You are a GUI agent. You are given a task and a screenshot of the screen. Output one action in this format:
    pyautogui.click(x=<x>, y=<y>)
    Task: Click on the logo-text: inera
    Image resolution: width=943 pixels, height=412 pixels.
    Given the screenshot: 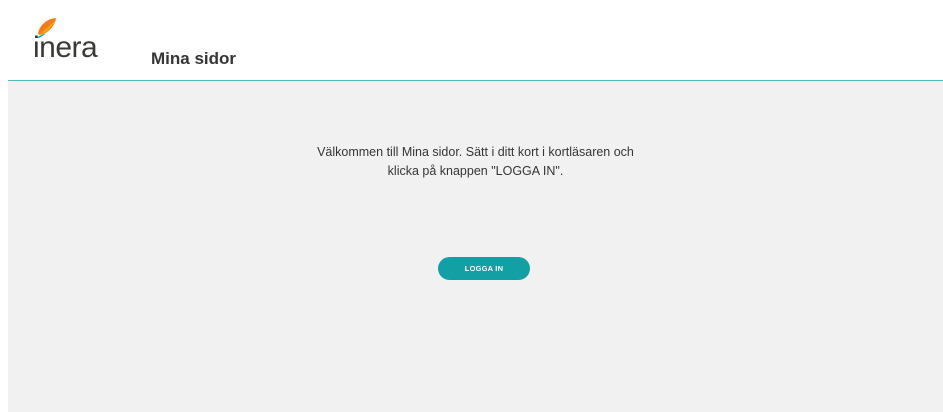 What is the action you would take?
    pyautogui.click(x=65, y=47)
    